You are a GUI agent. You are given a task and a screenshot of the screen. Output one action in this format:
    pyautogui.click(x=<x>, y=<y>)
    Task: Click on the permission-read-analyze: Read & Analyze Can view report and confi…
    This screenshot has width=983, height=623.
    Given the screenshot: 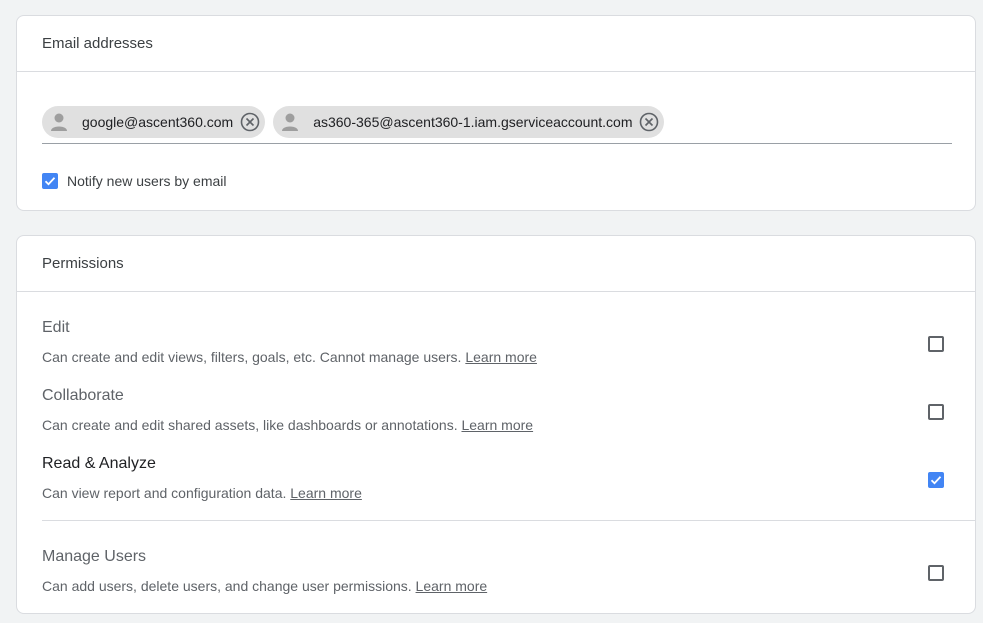 What is the action you would take?
    pyautogui.click(x=509, y=478)
    